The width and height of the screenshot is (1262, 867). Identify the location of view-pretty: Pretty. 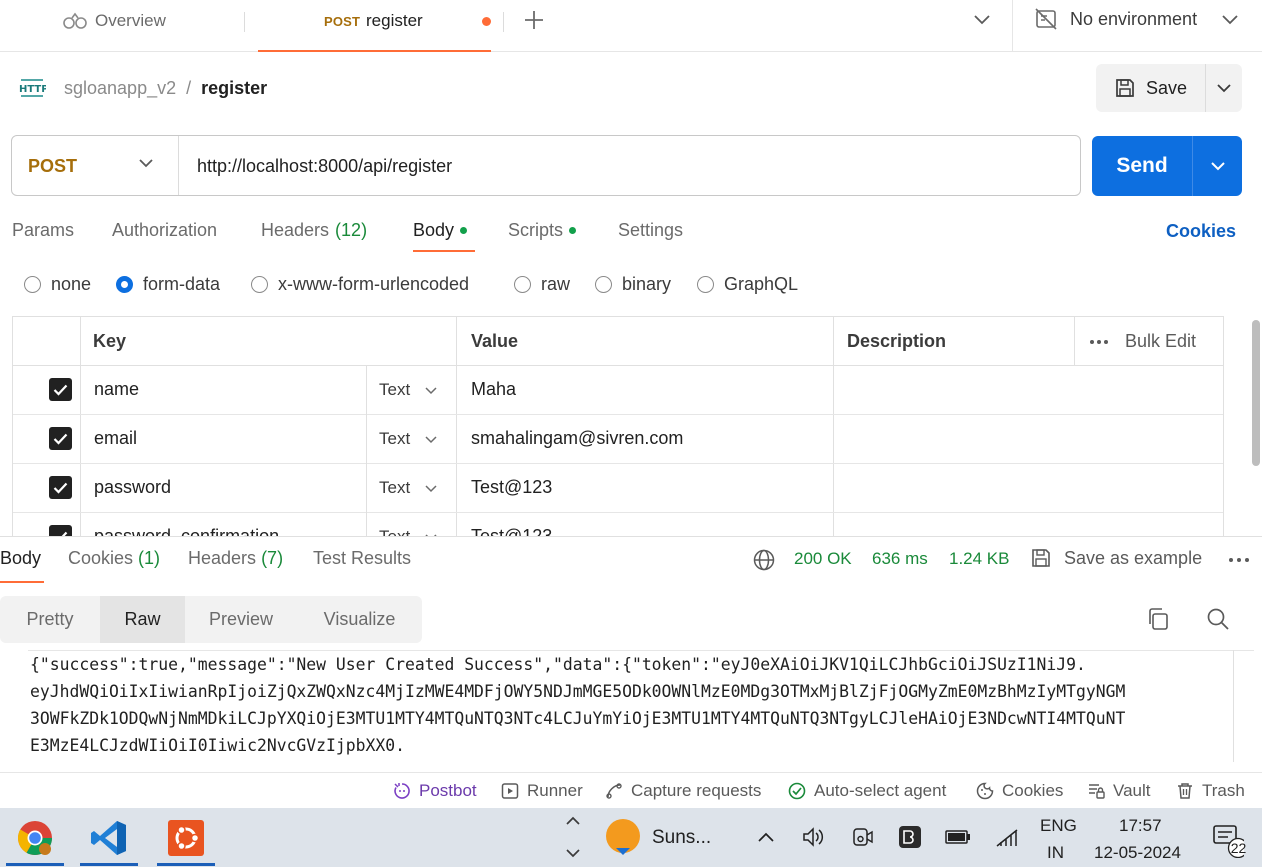
(50, 619).